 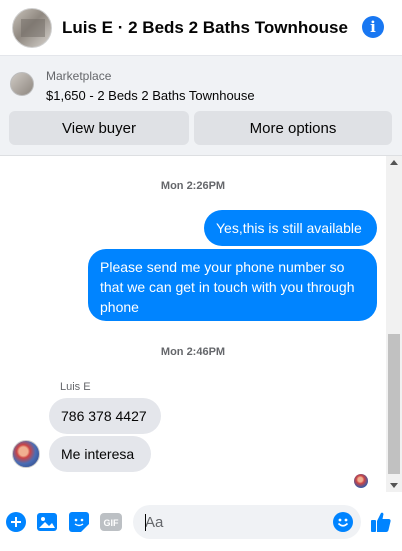 What do you see at coordinates (32, 27) in the screenshot?
I see `listing-avatar` at bounding box center [32, 27].